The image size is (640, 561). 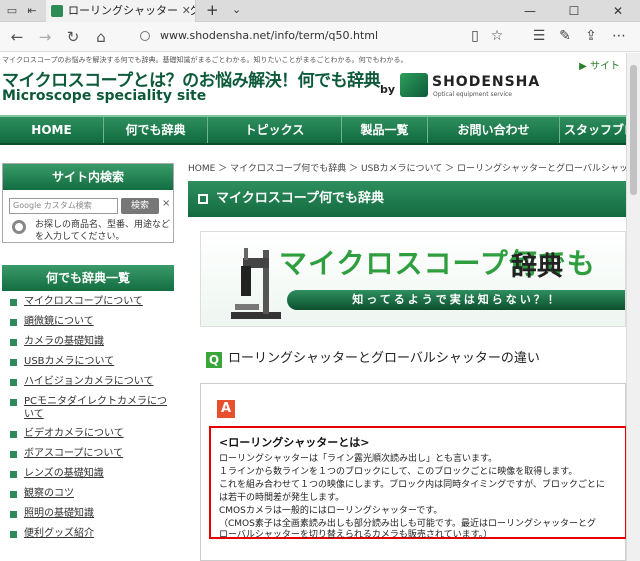 I want to click on nav-staff-blog: スタッフブロ, so click(x=593, y=130).